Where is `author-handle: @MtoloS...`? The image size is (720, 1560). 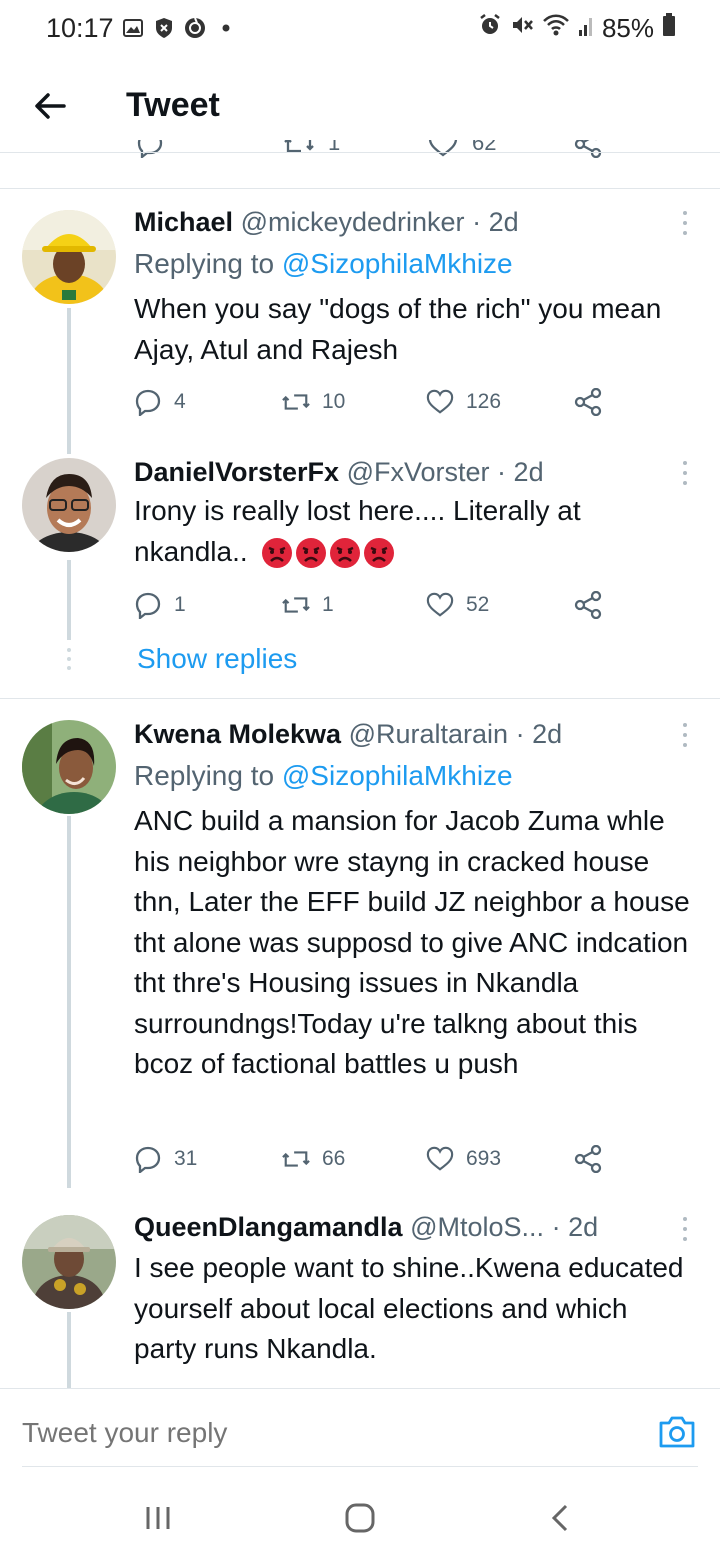 author-handle: @MtoloS... is located at coordinates (477, 1227).